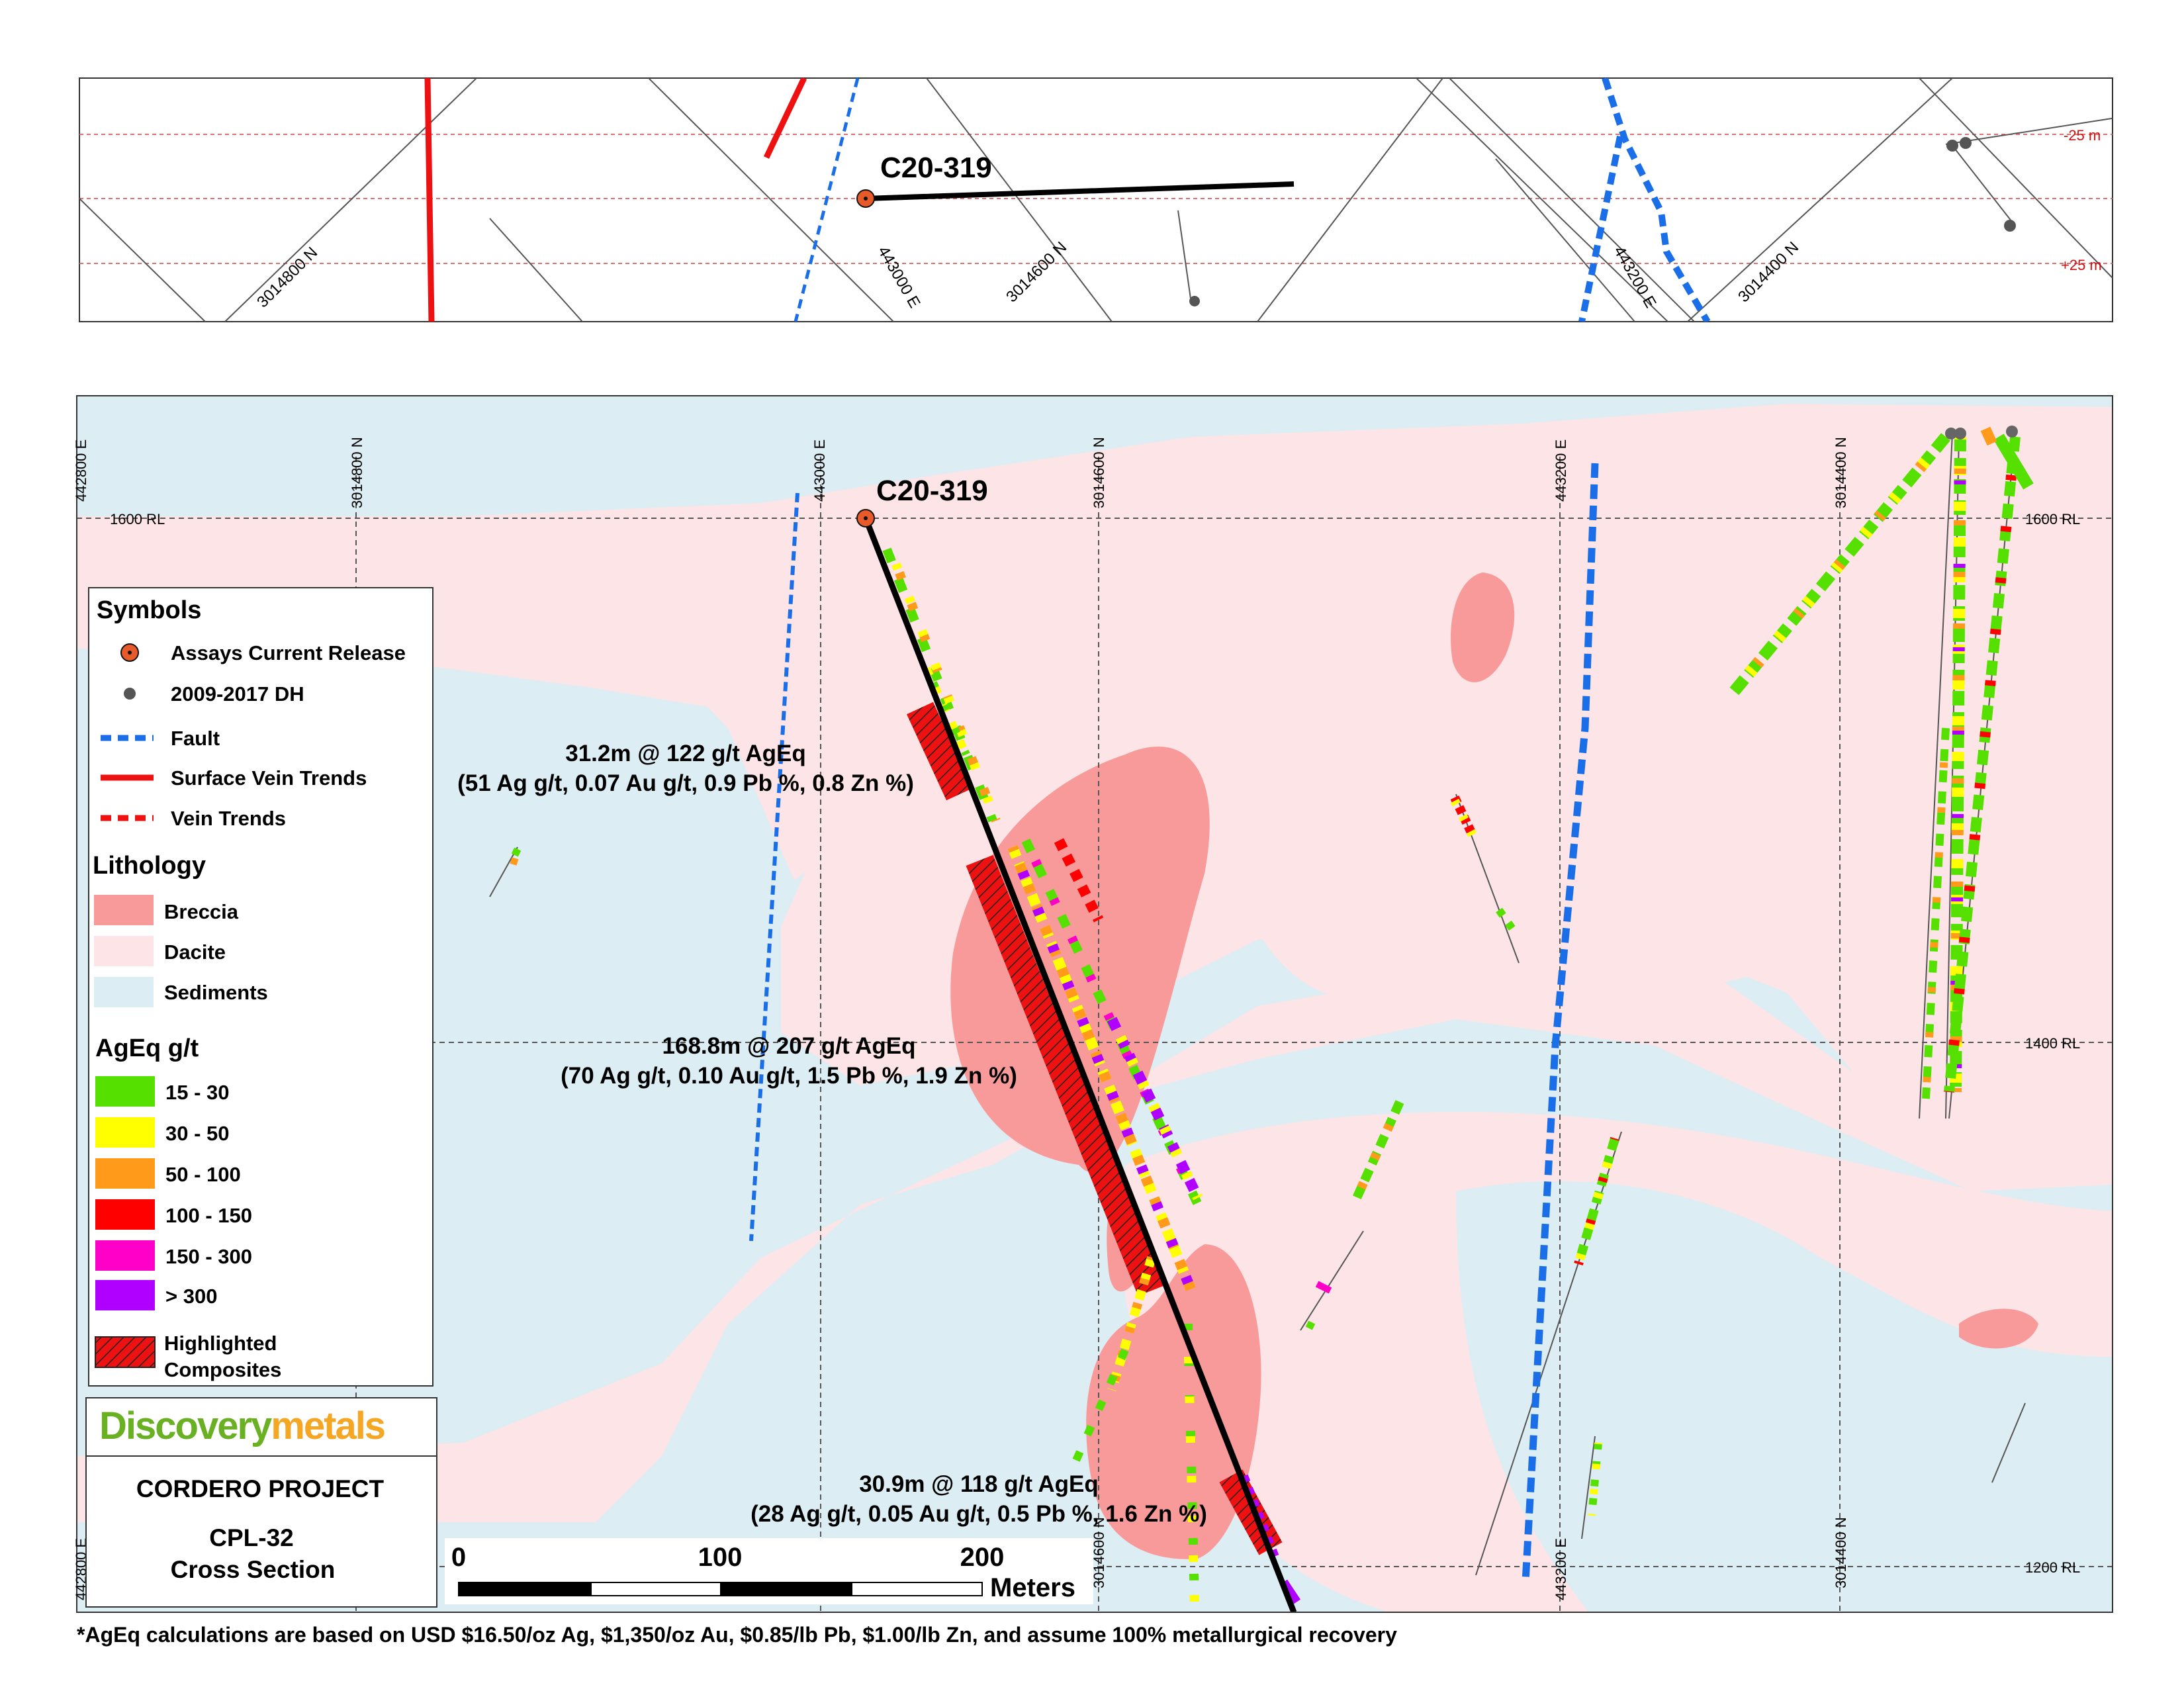  I want to click on legend-grade-label: 15 - 30, so click(197, 1092).